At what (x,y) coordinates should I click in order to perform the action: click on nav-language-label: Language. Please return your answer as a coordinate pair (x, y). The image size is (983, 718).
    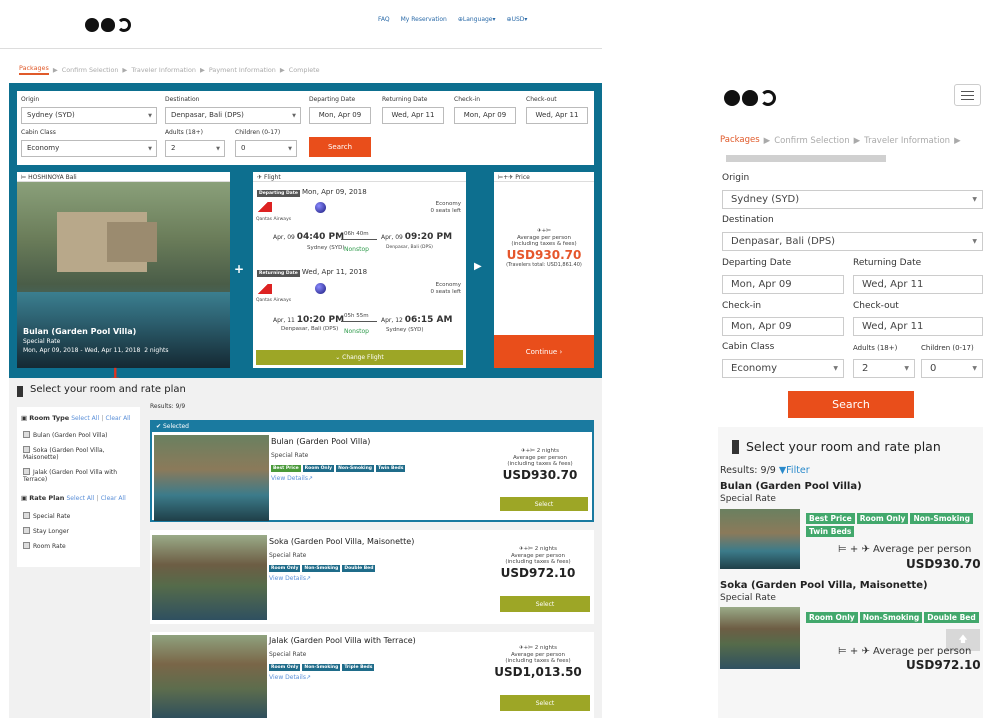
    Looking at the image, I should click on (477, 19).